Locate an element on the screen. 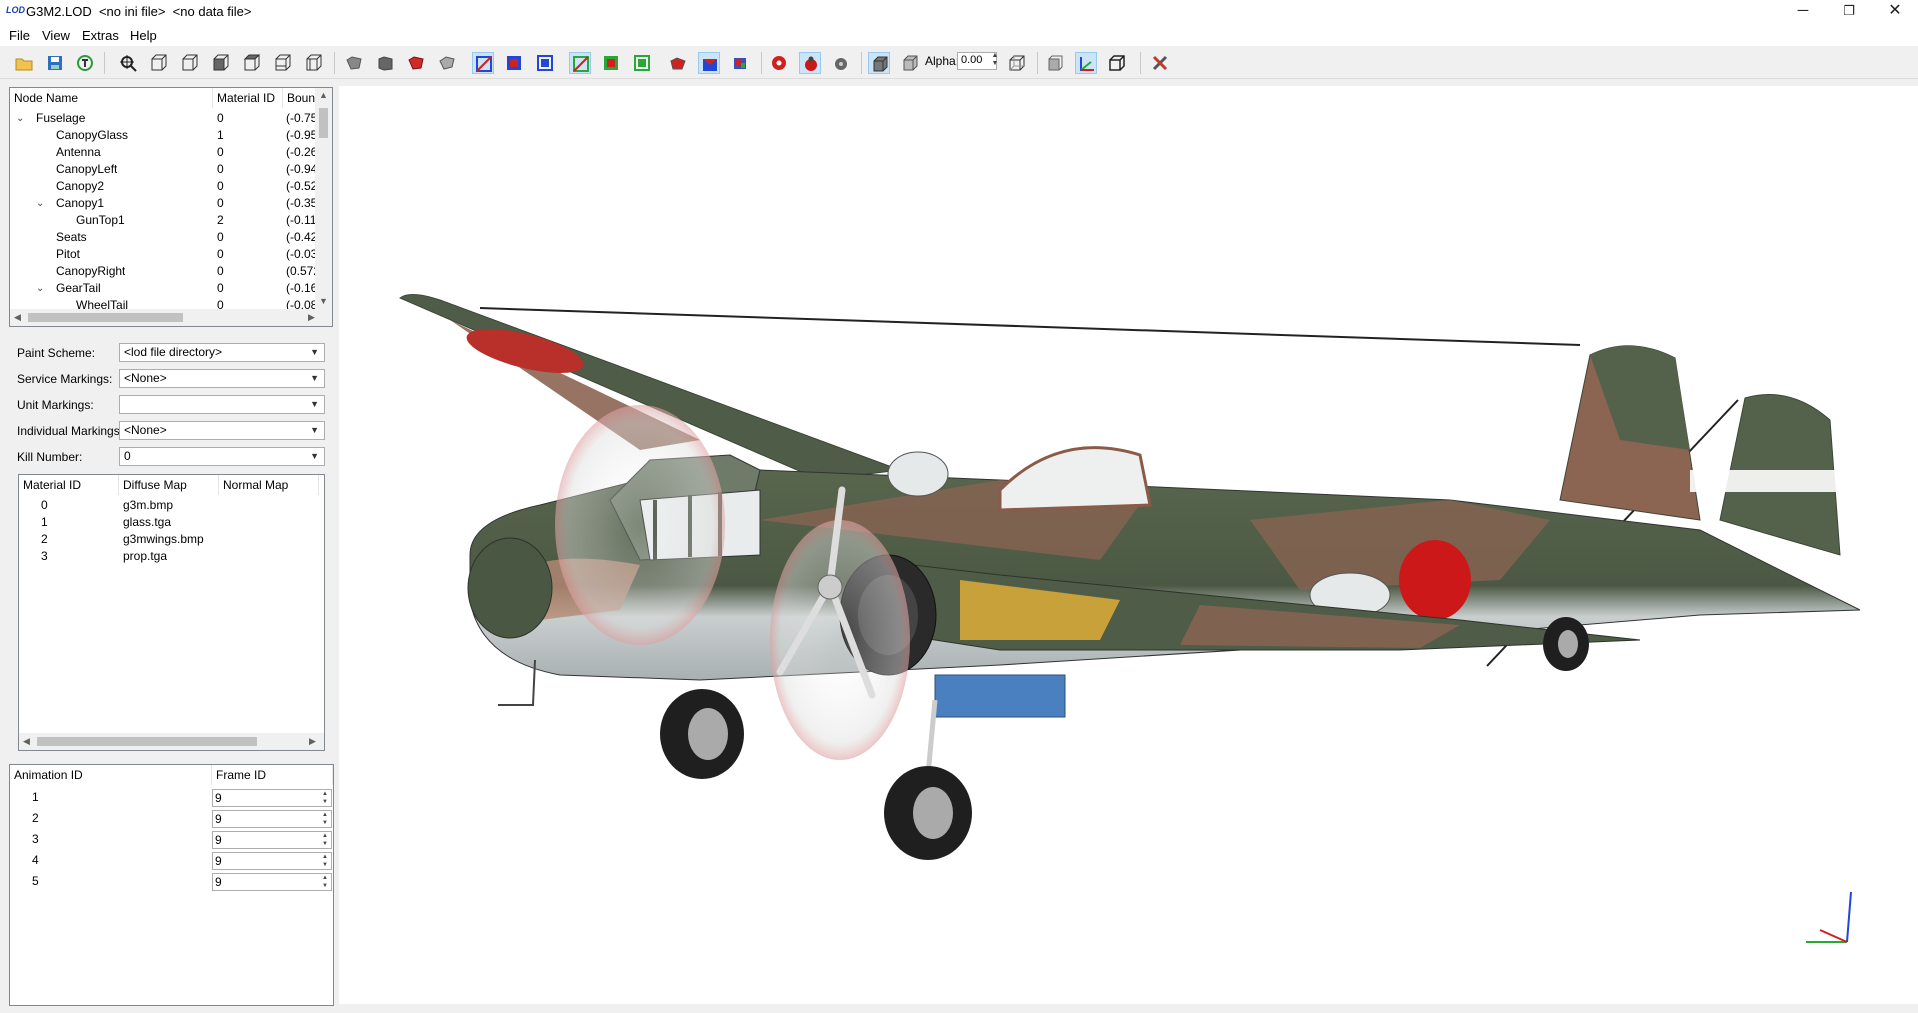 The image size is (1918, 1013). individual-markings-select: <None> ▼ is located at coordinates (222, 430).